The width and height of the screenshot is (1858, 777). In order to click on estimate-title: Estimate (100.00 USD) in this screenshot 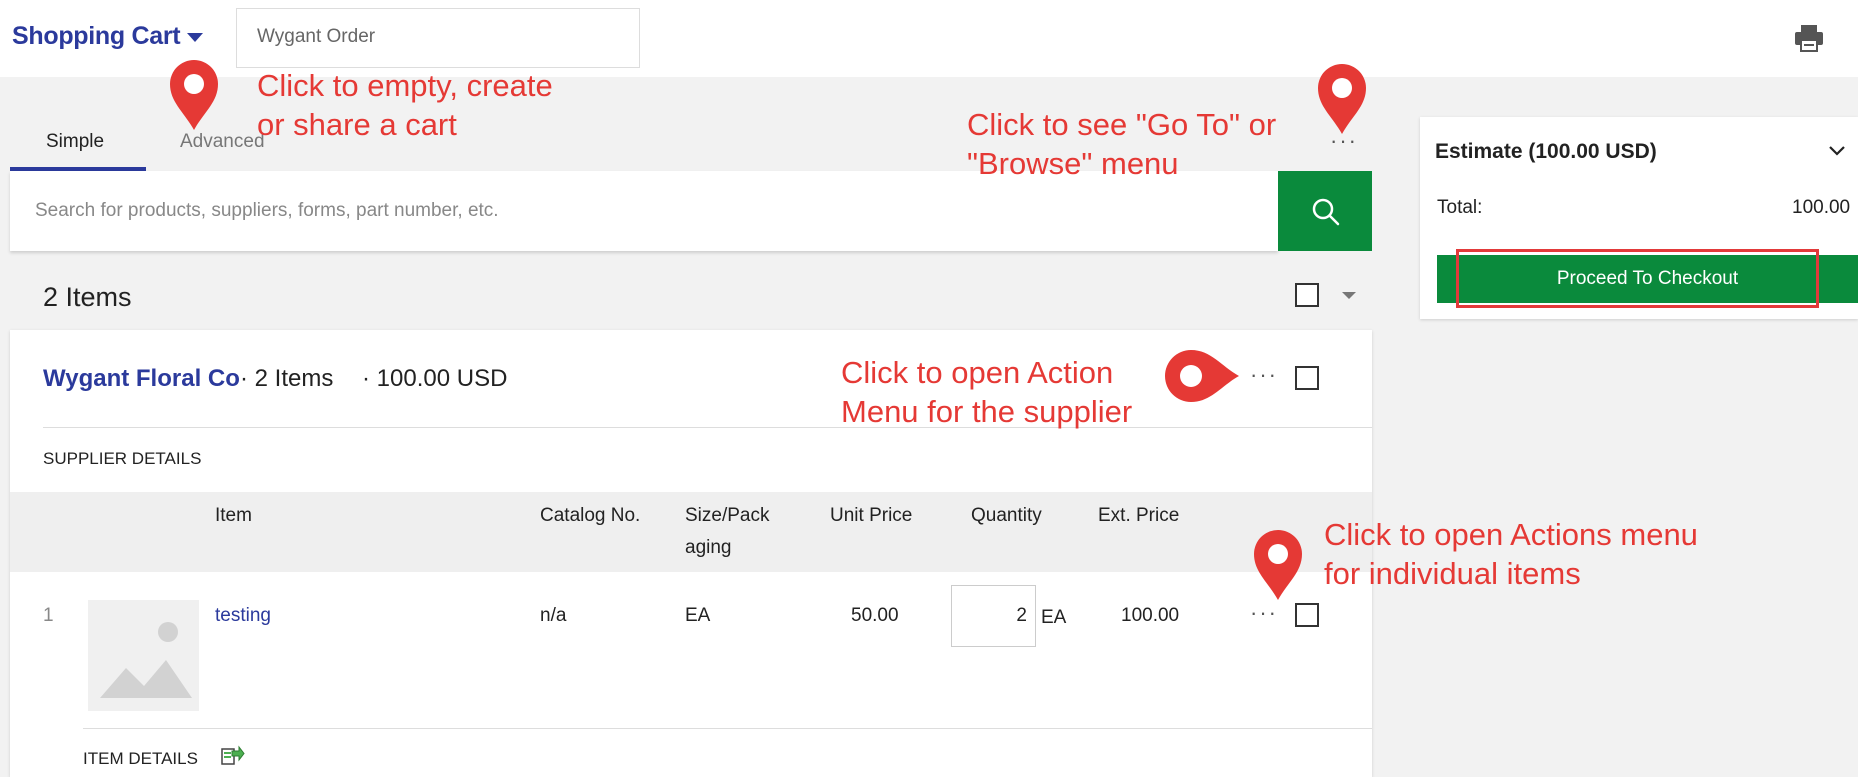, I will do `click(1546, 152)`.